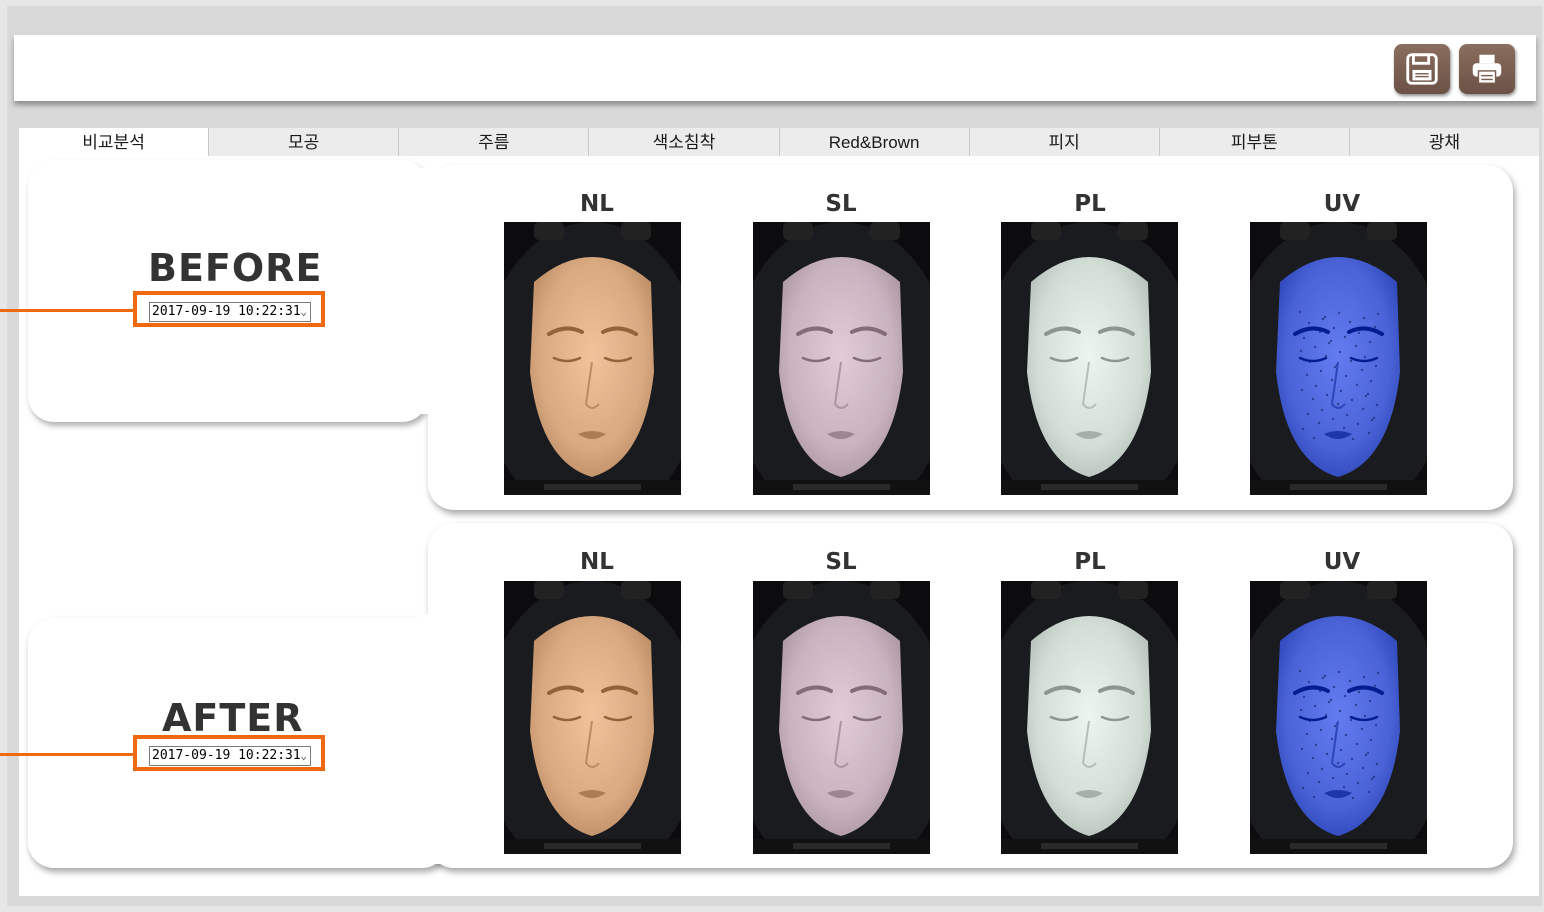 Image resolution: width=1544 pixels, height=912 pixels. What do you see at coordinates (233, 718) in the screenshot?
I see `after-label: AFTER` at bounding box center [233, 718].